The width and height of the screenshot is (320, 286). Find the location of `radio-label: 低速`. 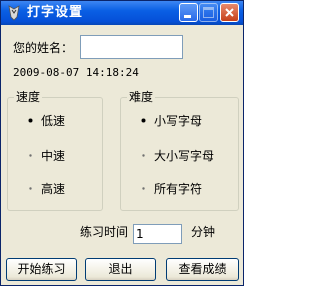

radio-label: 低速 is located at coordinates (53, 121).